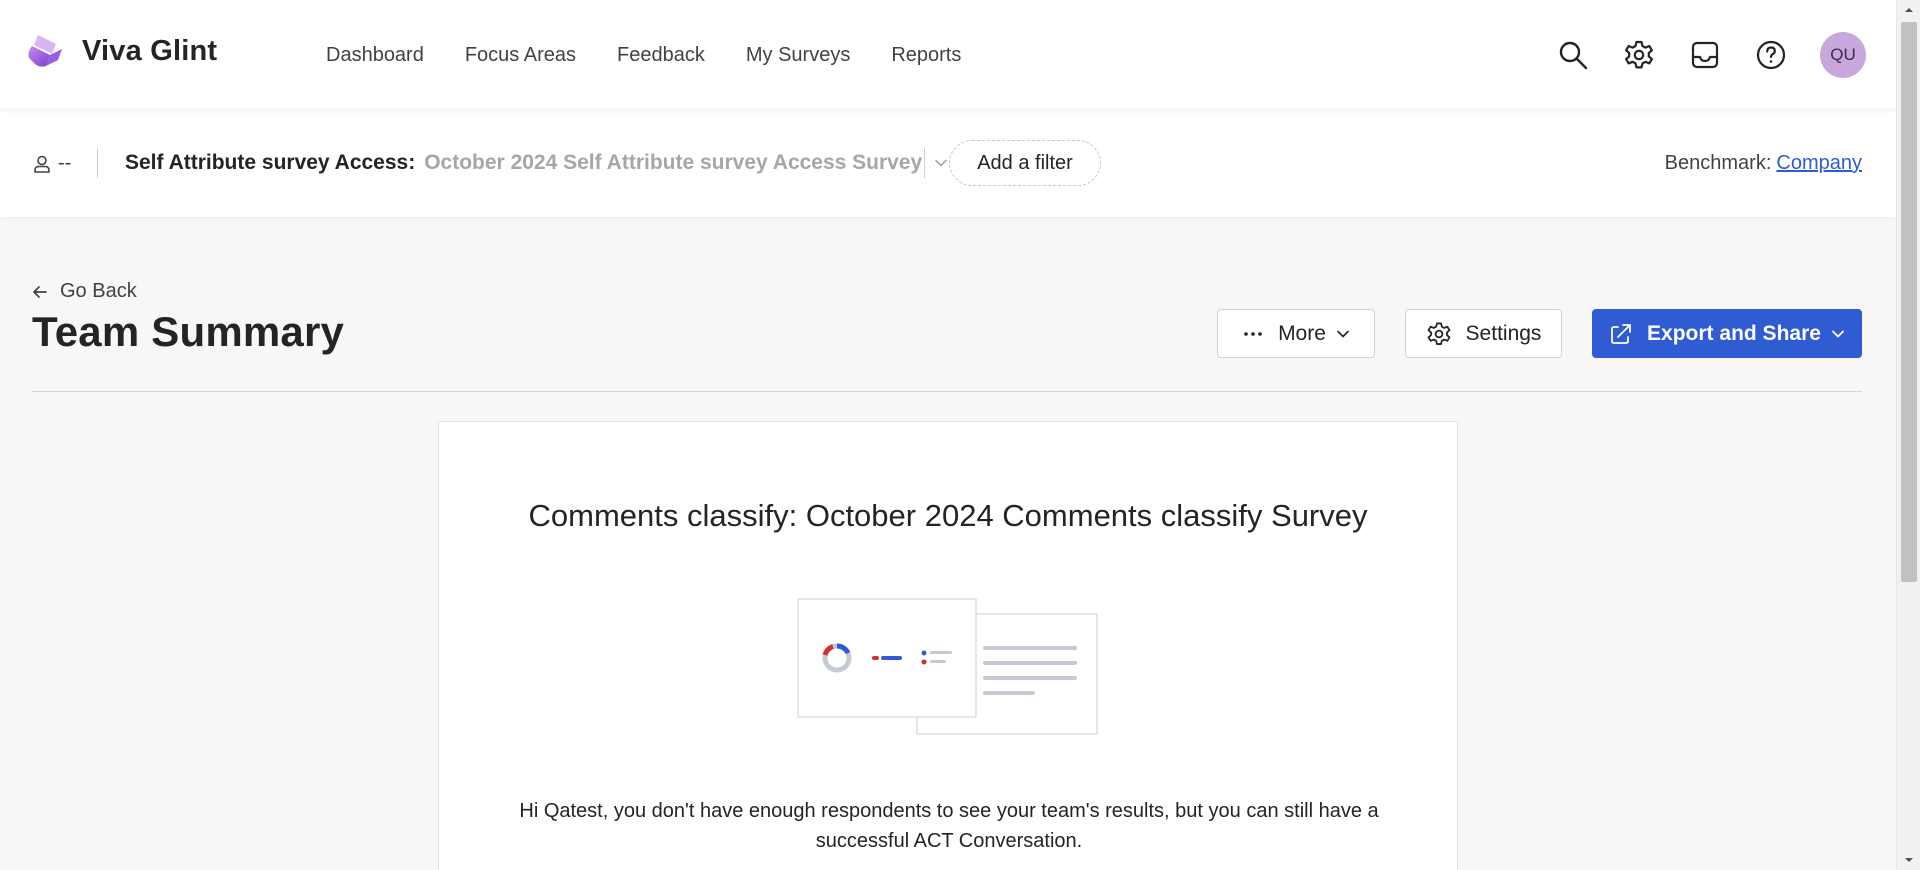  I want to click on settings-button-label: Settings, so click(1503, 333).